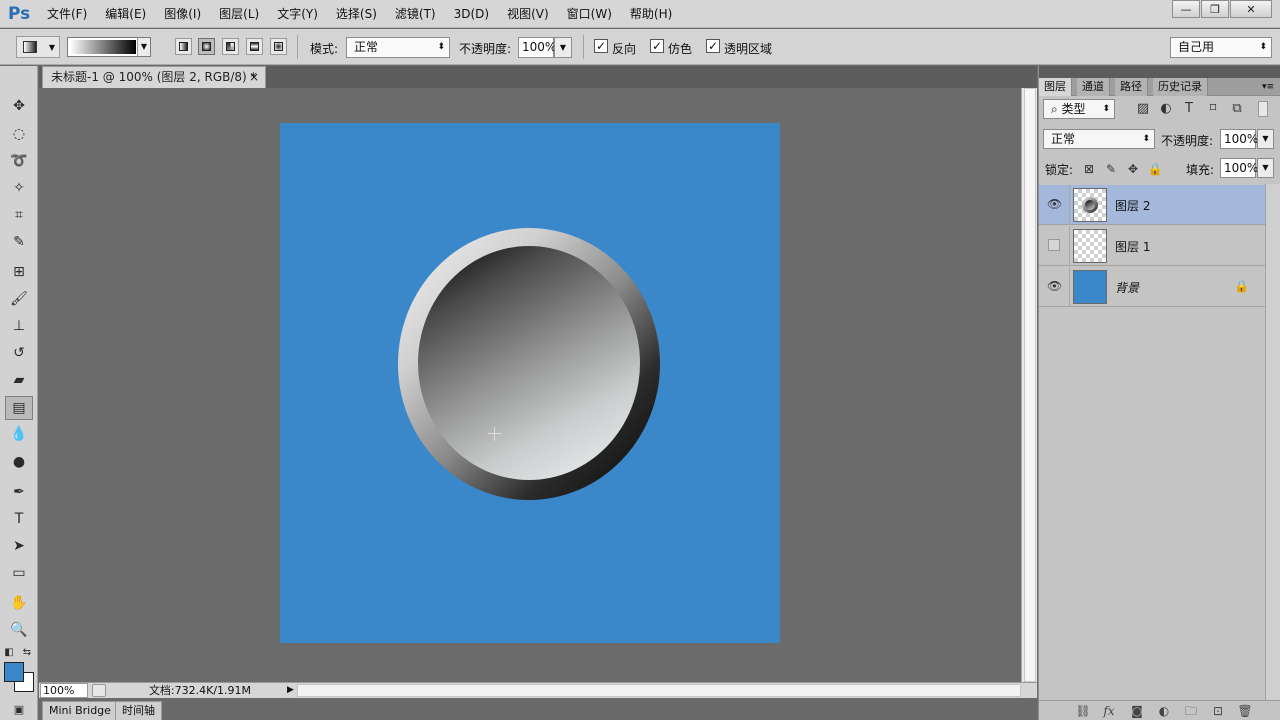  I want to click on menu-file: 文件(F), so click(67, 14).